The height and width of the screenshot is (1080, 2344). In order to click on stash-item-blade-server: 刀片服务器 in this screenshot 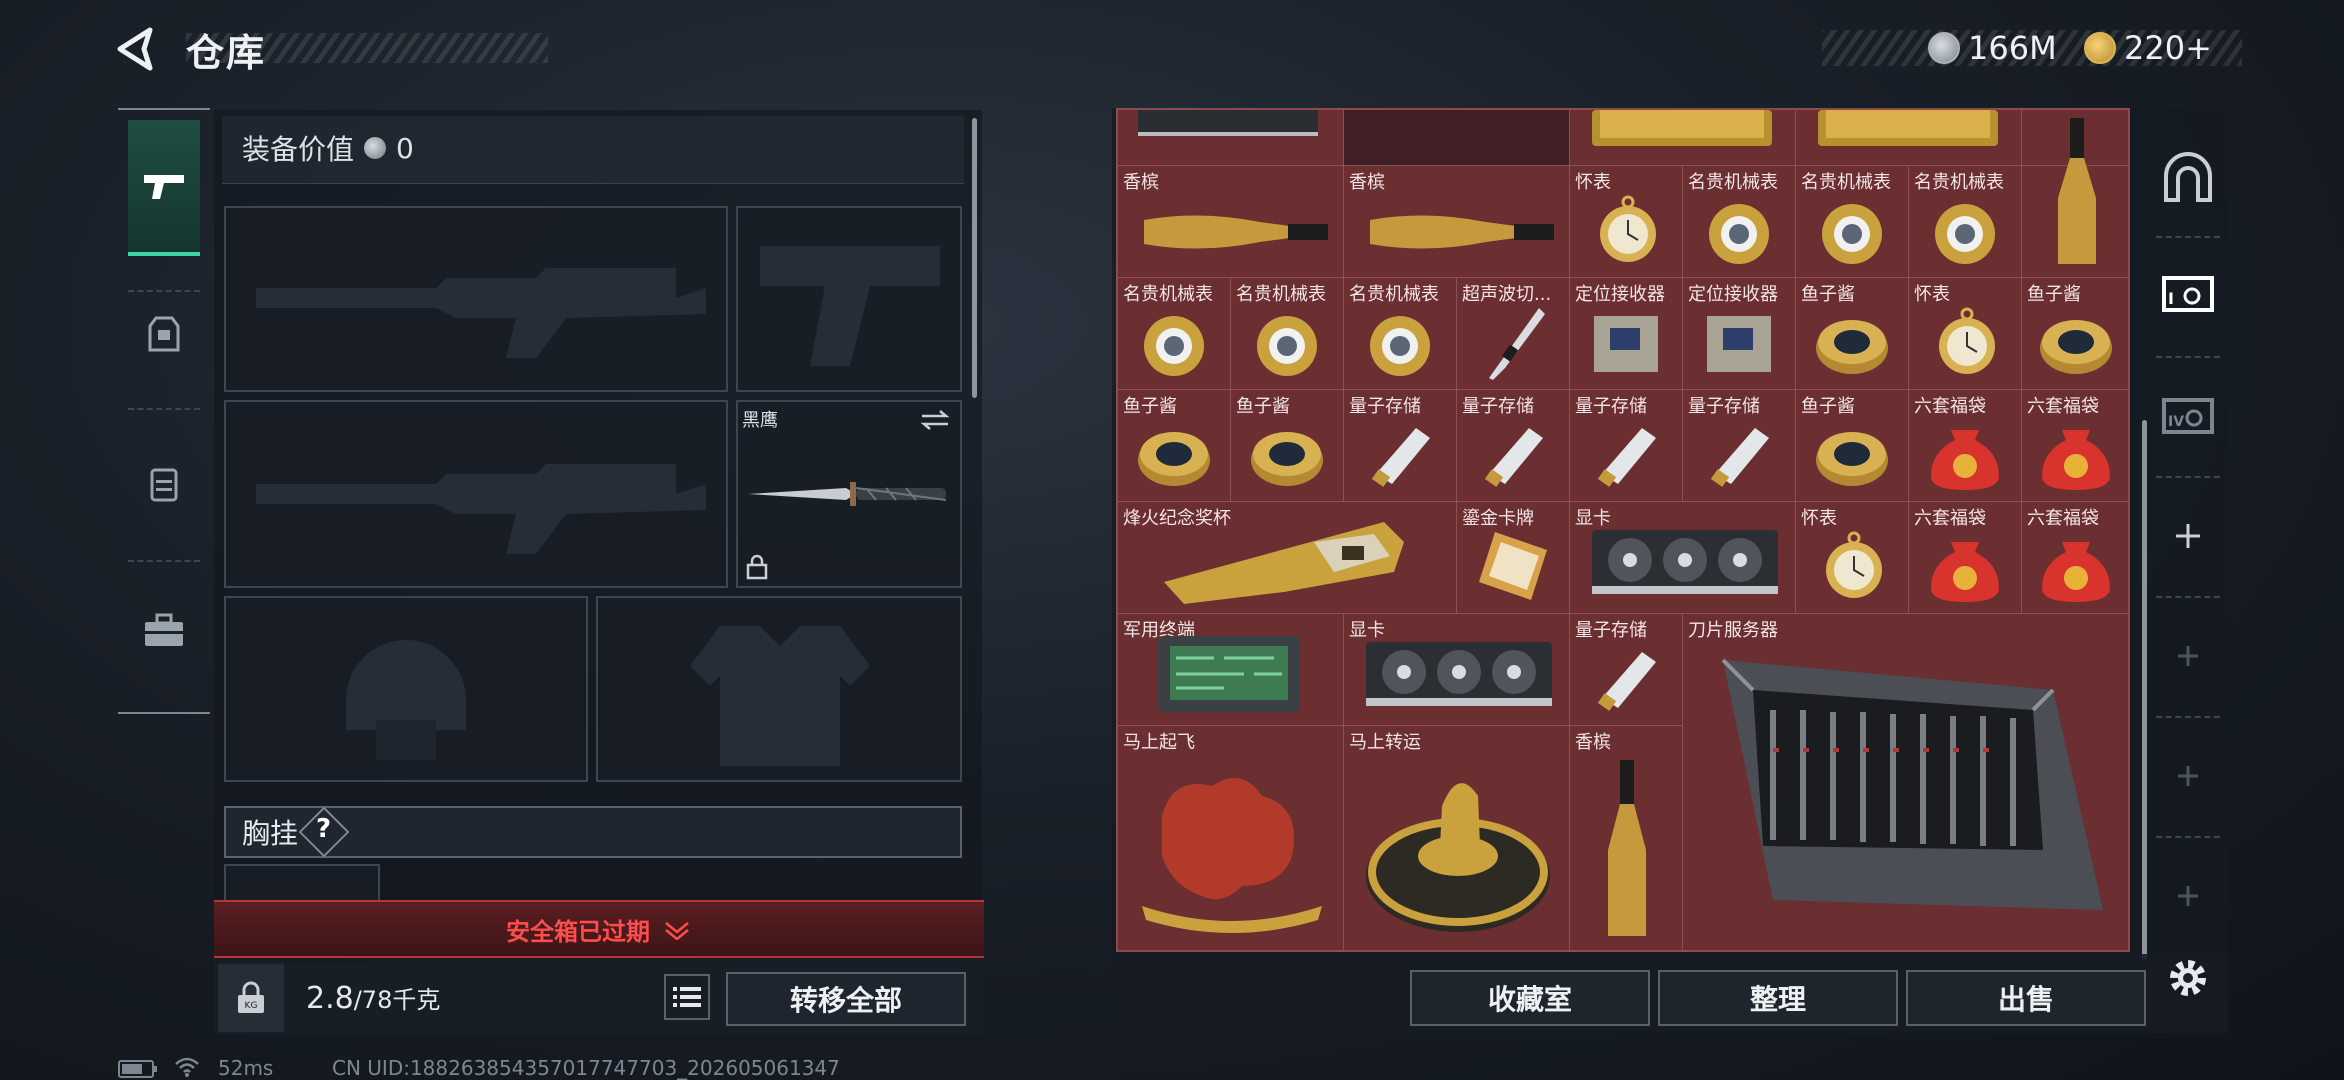, I will do `click(1905, 782)`.